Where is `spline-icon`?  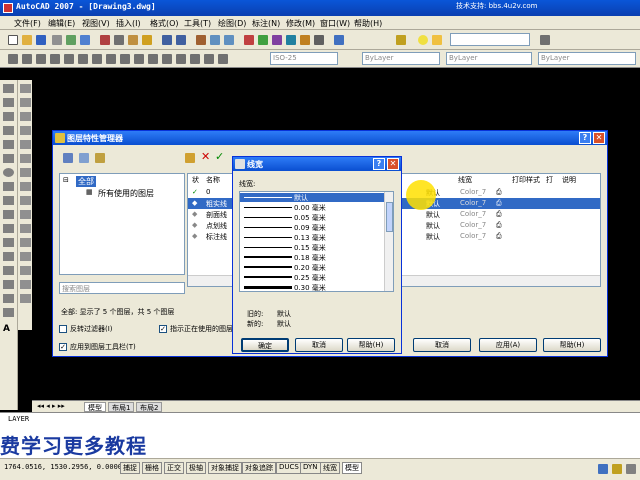
spline-icon is located at coordinates (125, 59).